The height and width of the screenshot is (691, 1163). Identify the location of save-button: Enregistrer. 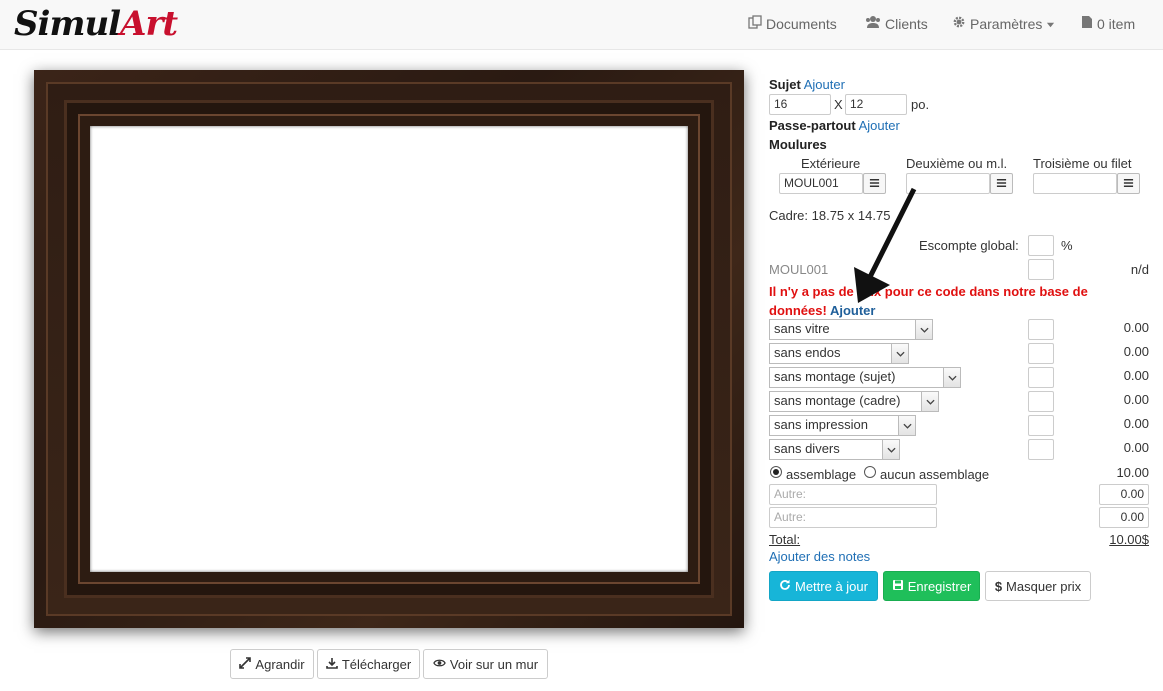
(931, 586).